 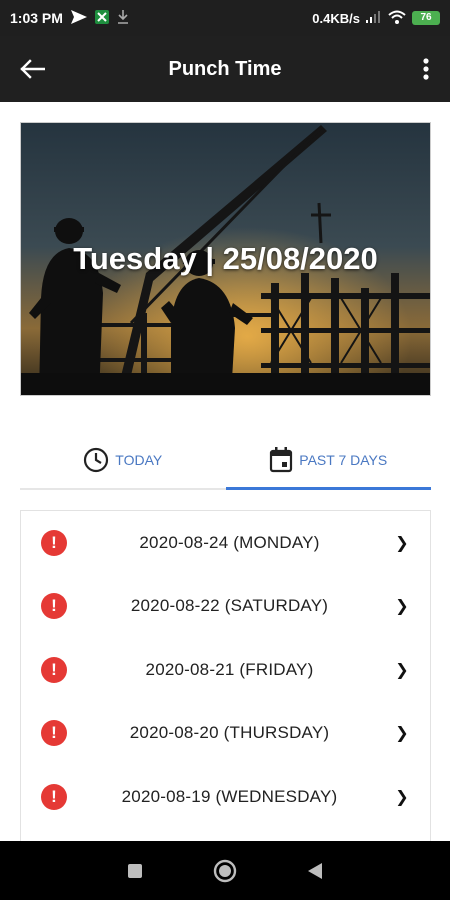 I want to click on back-nav-button, so click(x=315, y=871).